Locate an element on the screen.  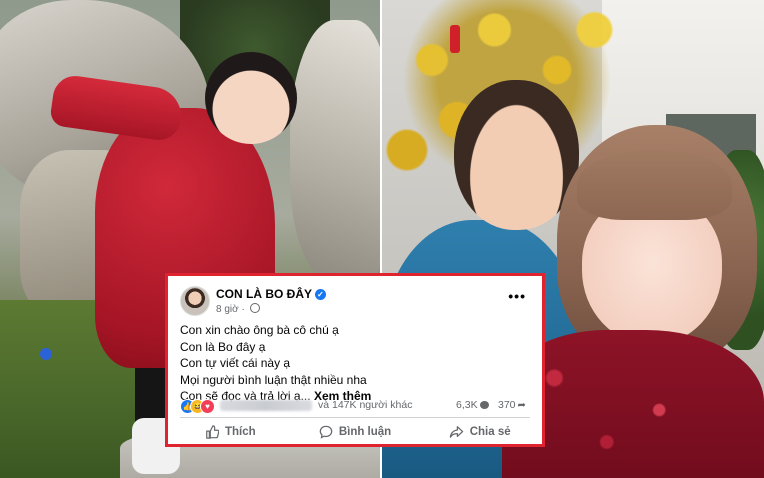
page-name-text: CON LÀ BO ĐÂY is located at coordinates (264, 294).